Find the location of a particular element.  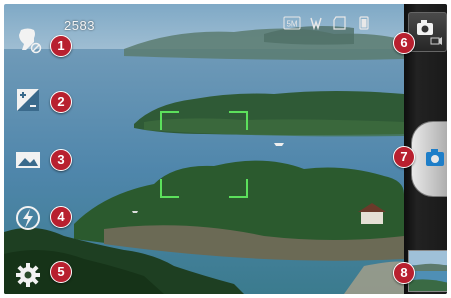

callout-4: 4 is located at coordinates (61, 217).